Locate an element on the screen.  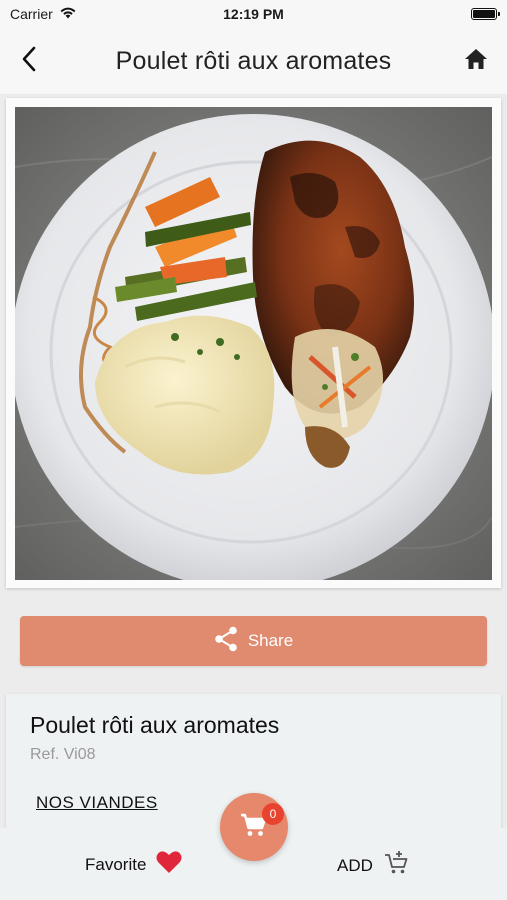
share-button: Share is located at coordinates (253, 641).